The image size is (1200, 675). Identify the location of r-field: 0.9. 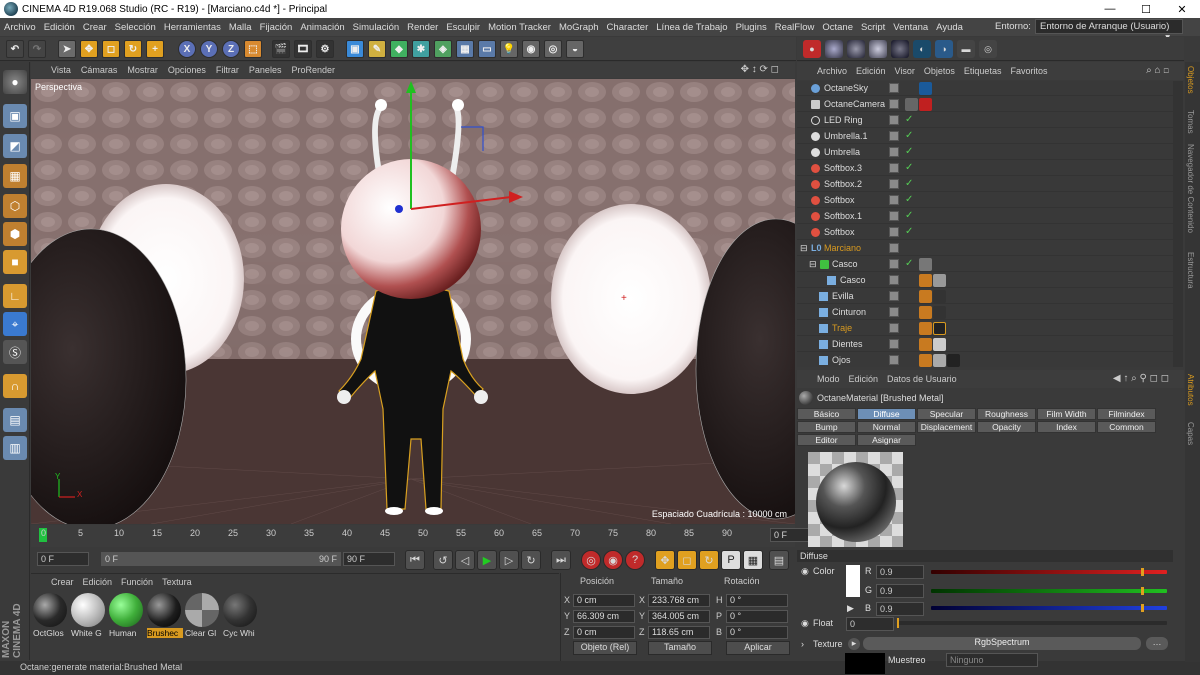
(900, 572).